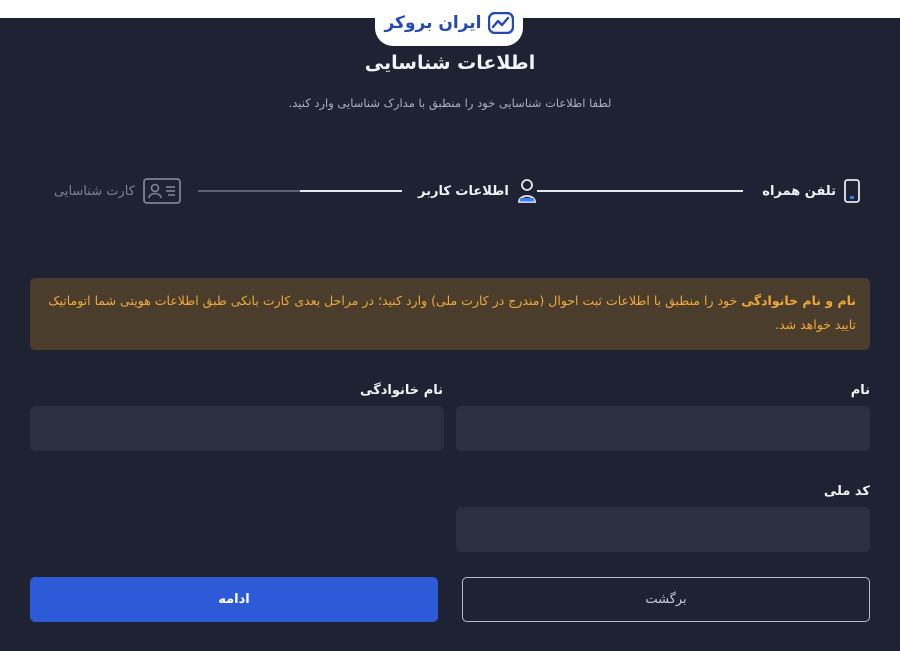  Describe the element at coordinates (94, 191) in the screenshot. I see `step-label: کارت شناسایی` at that location.